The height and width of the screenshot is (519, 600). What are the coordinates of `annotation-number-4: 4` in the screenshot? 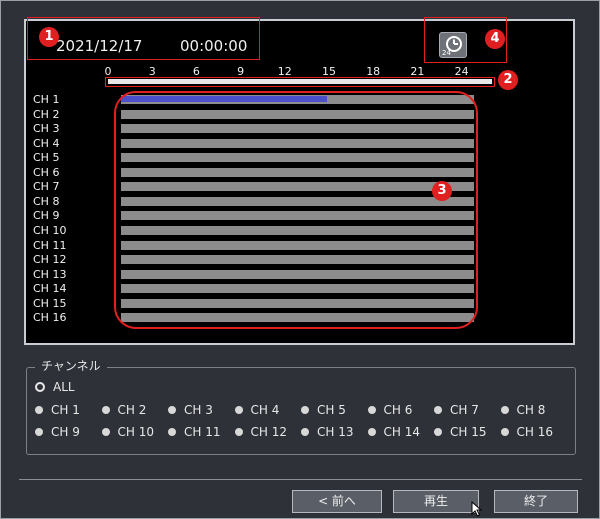 It's located at (495, 39).